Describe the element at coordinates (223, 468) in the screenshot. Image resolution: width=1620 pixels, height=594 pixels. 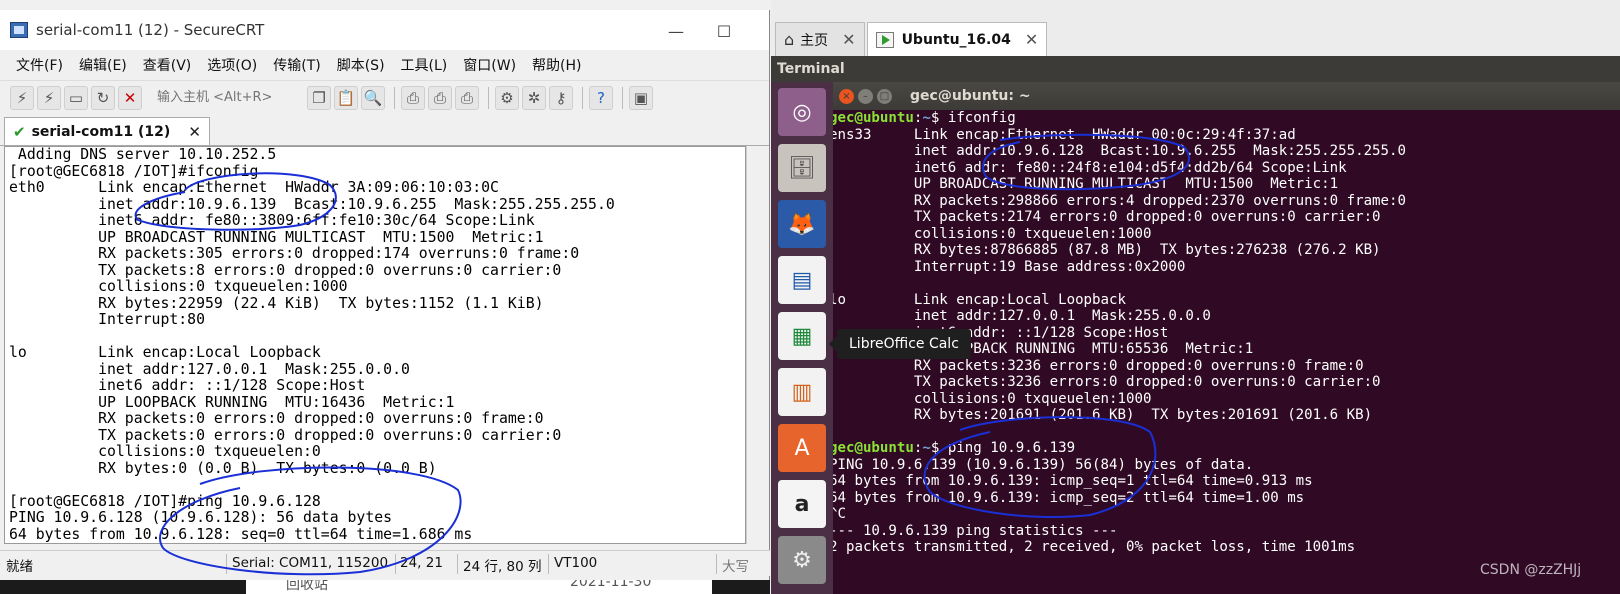
I see `terminal-line: RX bytes:0 (0.0 B) TX bytes:0 (0.0 B)` at that location.